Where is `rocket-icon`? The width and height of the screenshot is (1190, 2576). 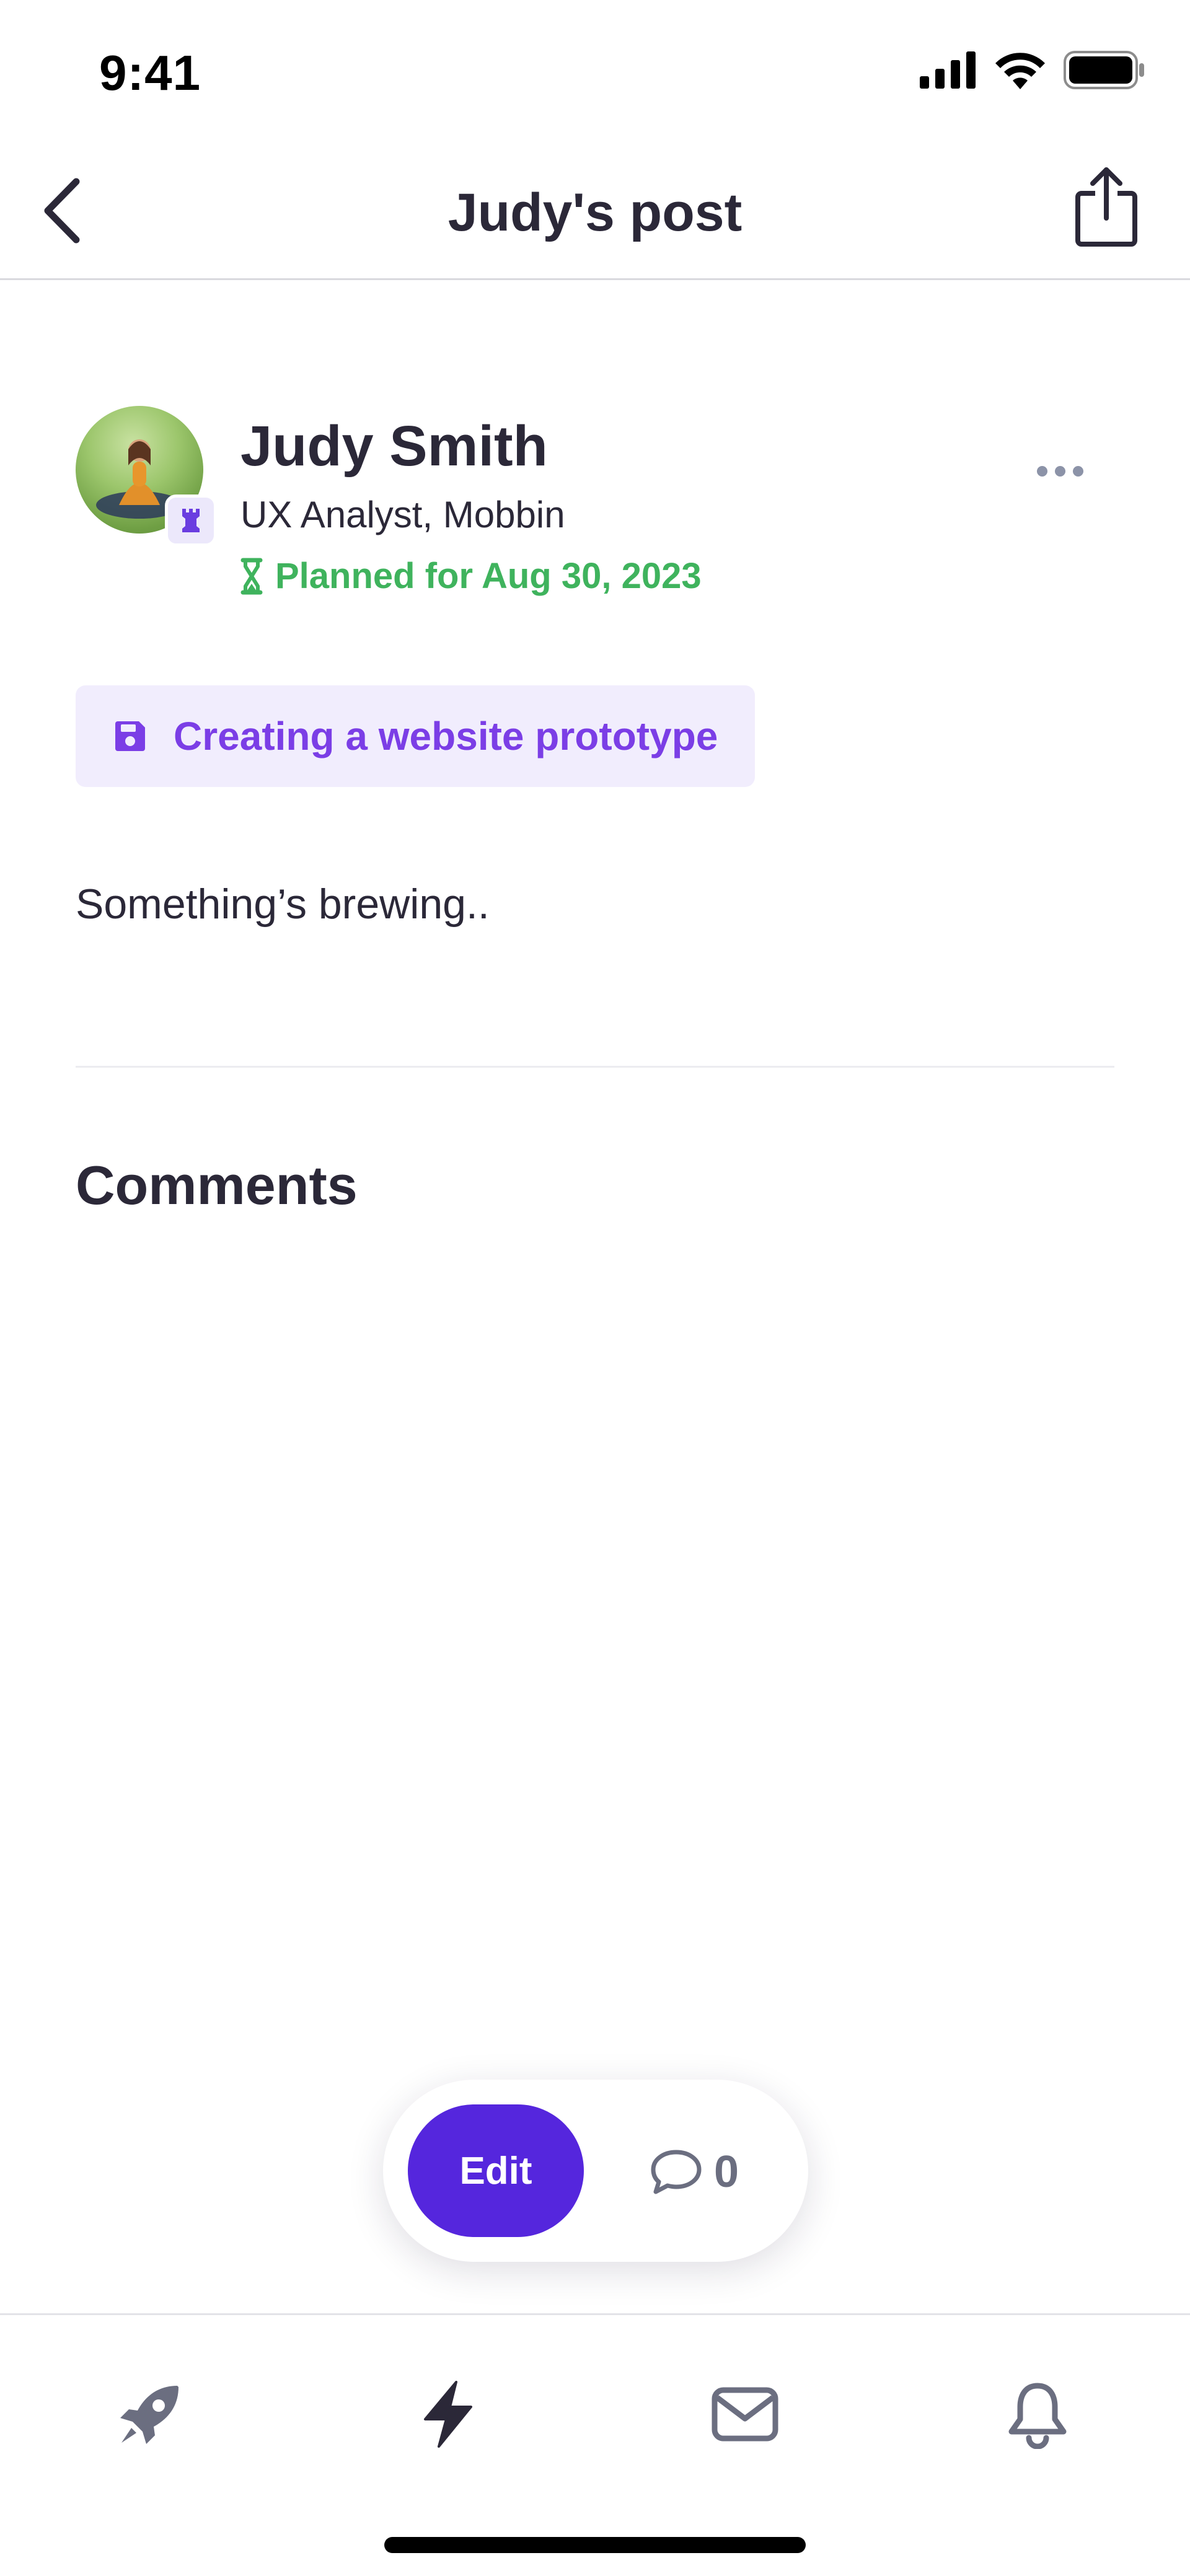
rocket-icon is located at coordinates (149, 2415).